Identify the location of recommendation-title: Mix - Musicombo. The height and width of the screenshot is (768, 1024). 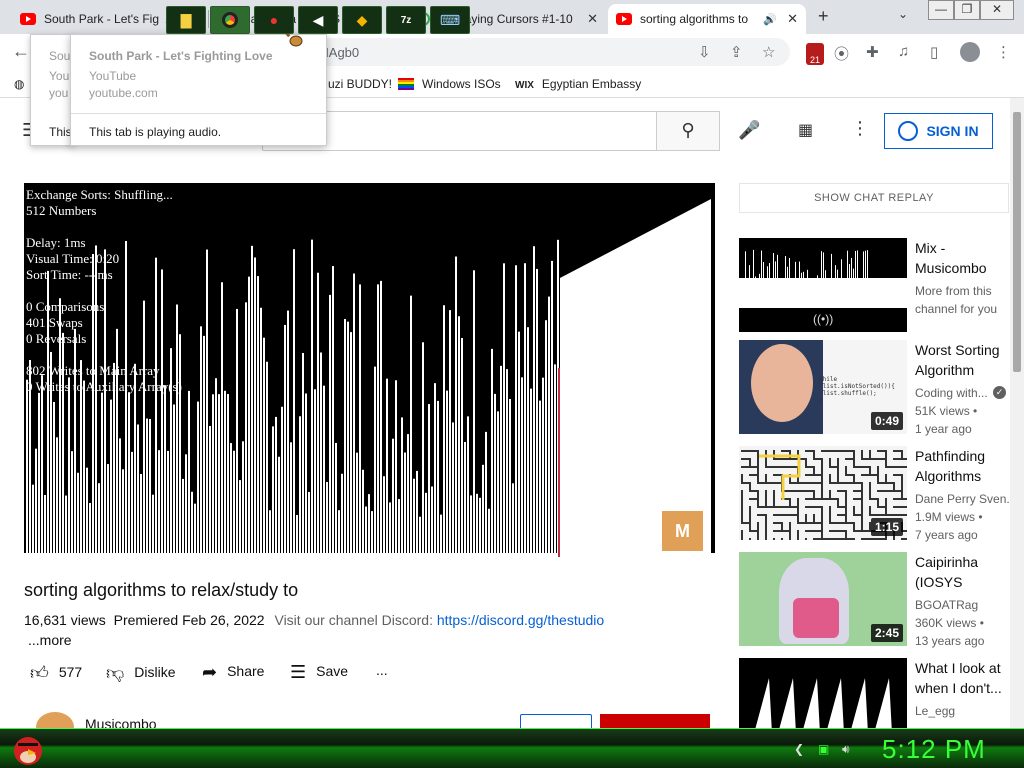
(962, 258).